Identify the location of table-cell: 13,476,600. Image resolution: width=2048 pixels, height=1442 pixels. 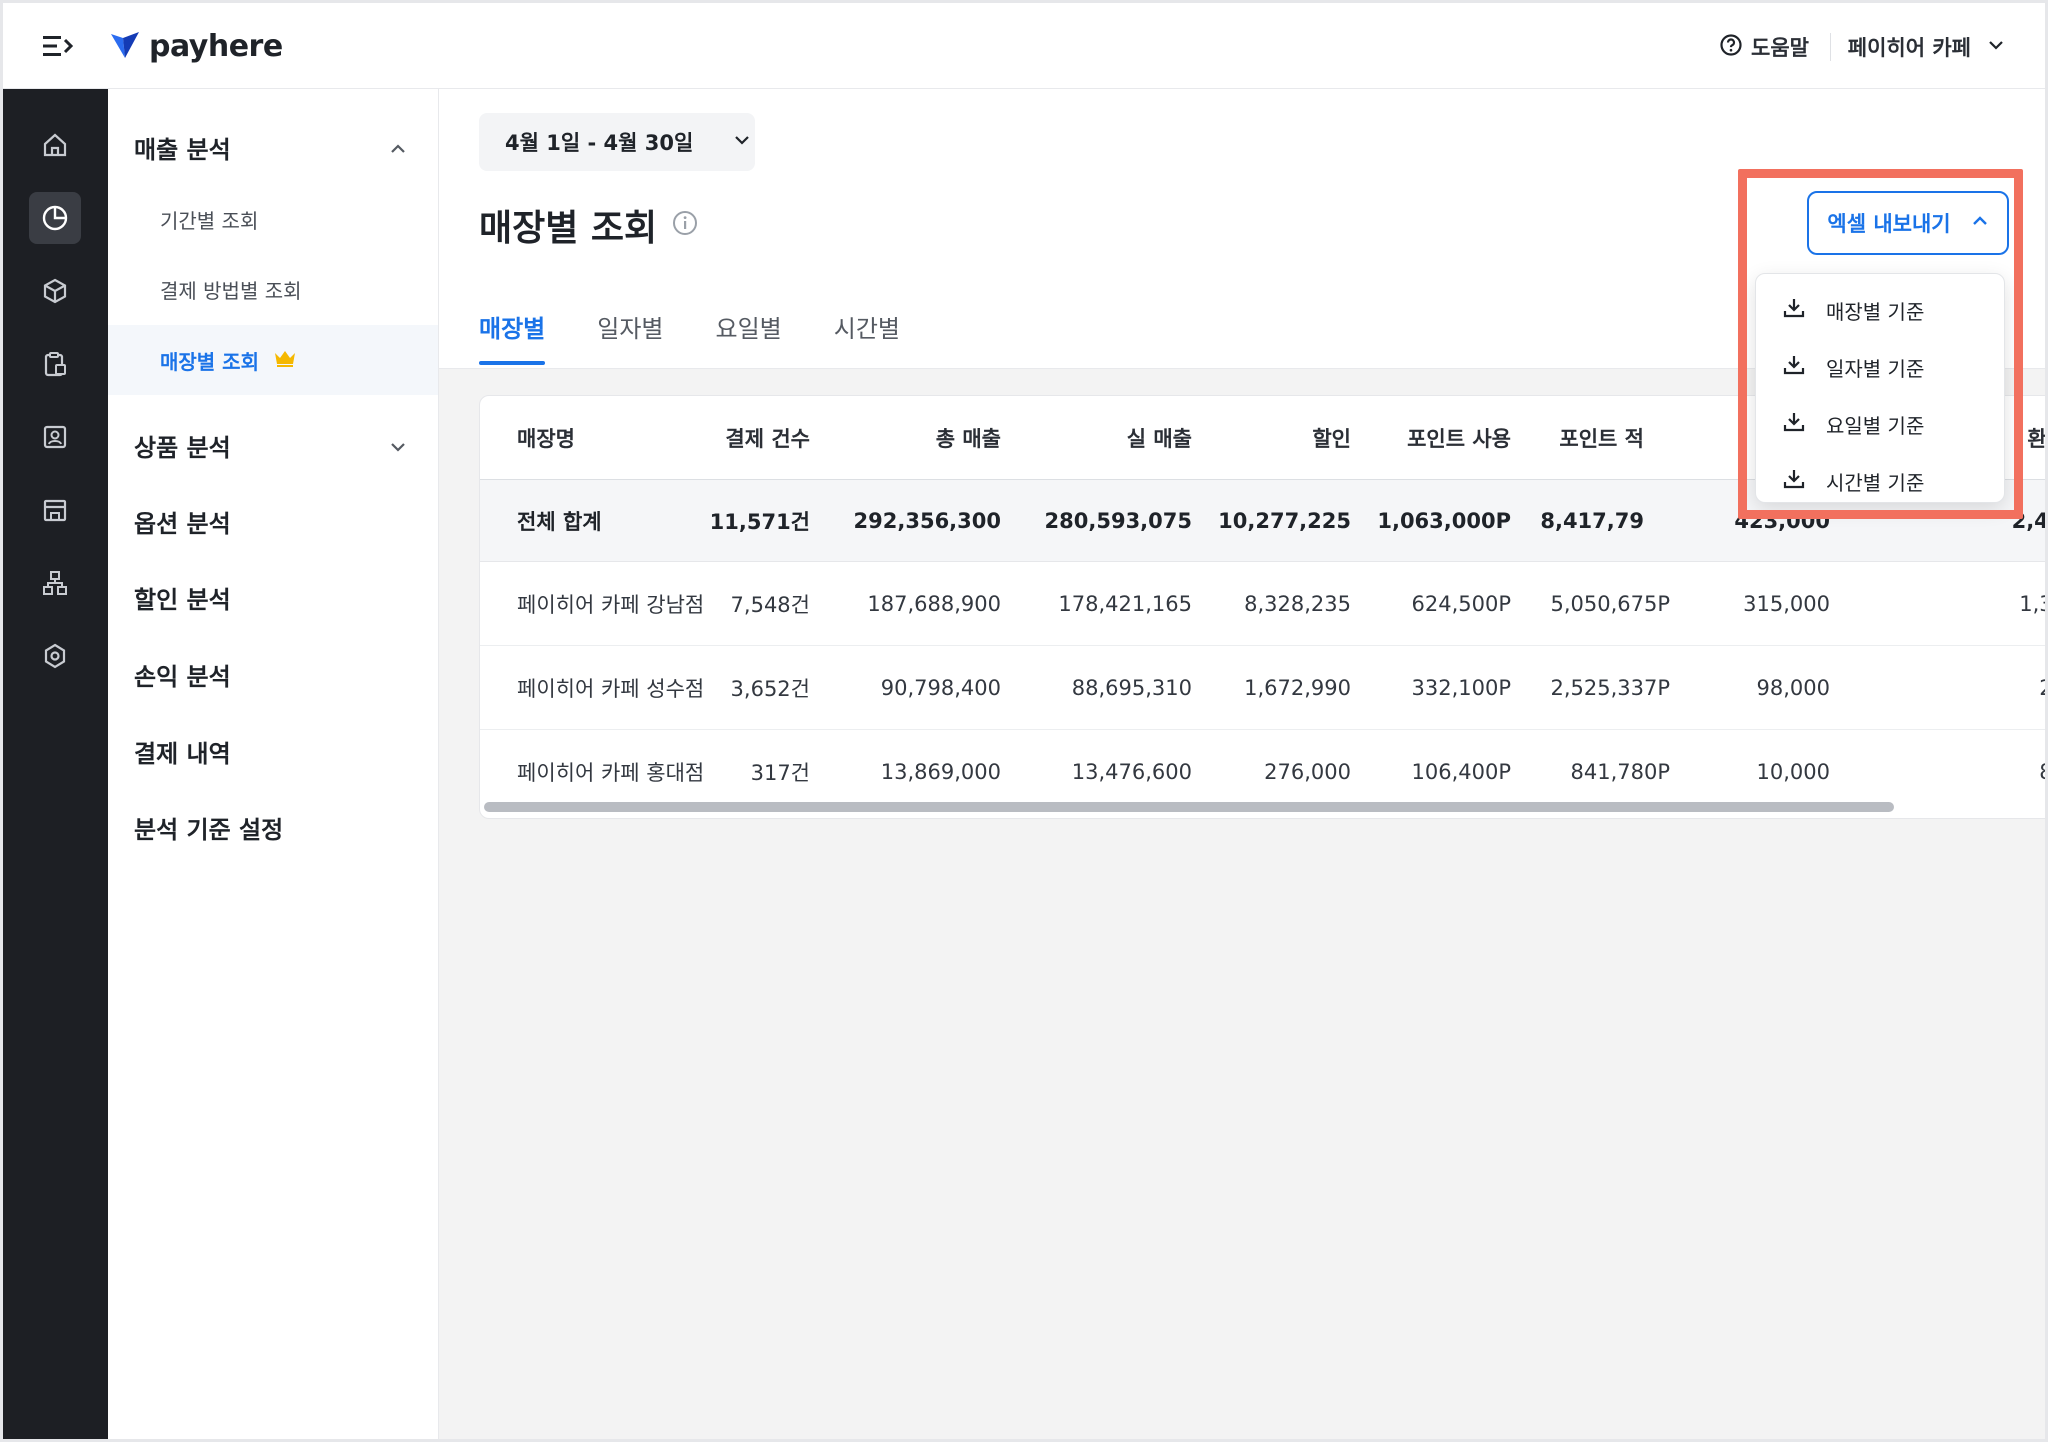
(1131, 772).